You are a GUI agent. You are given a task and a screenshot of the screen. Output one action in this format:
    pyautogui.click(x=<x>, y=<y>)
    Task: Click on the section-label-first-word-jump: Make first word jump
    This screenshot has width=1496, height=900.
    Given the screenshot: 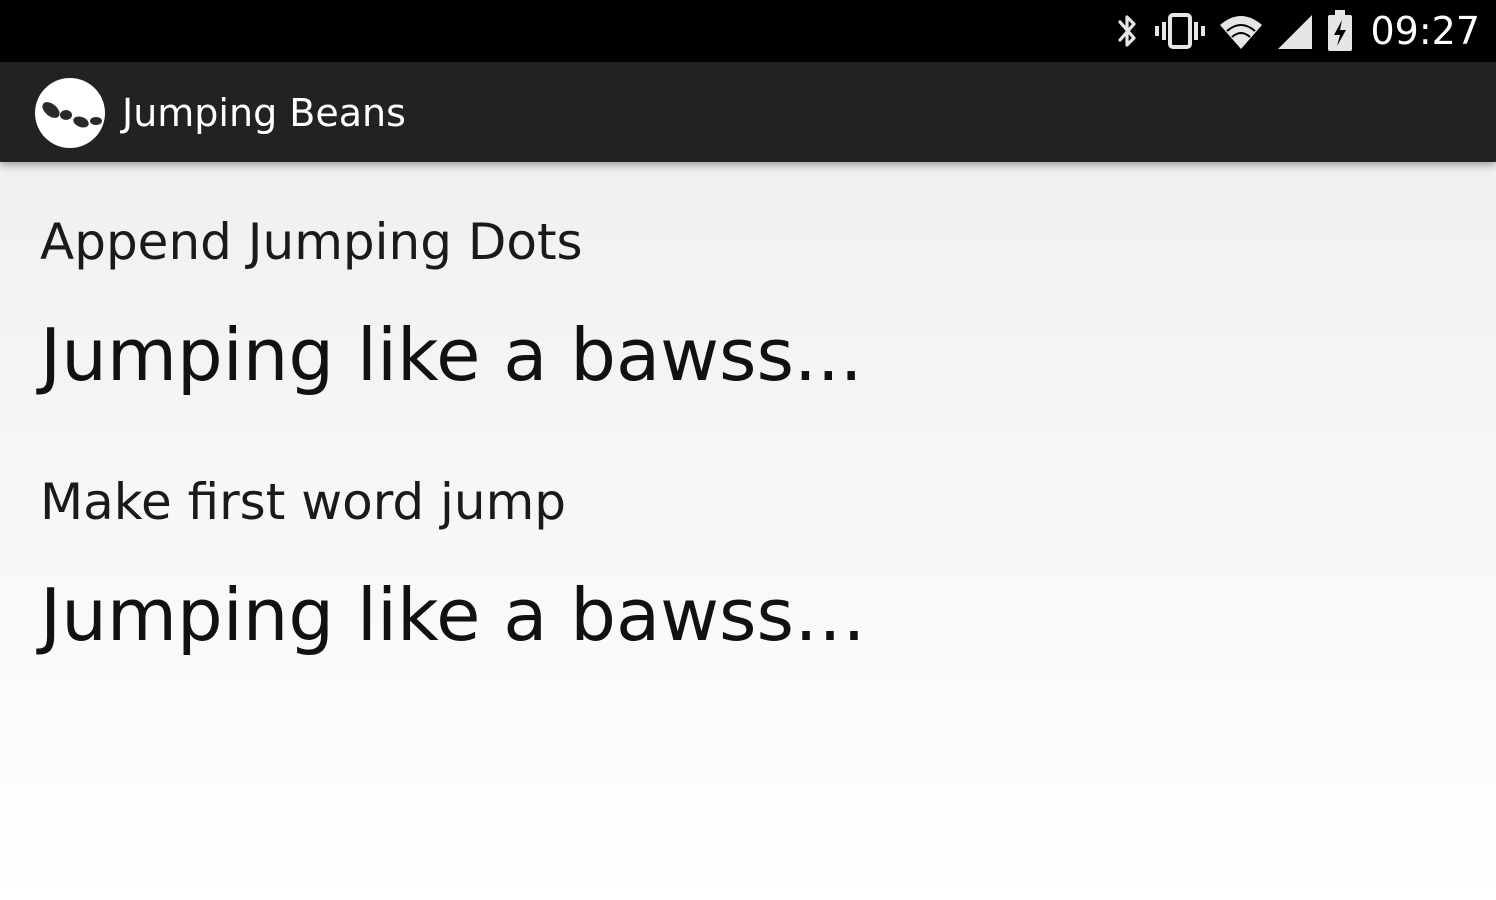 What is the action you would take?
    pyautogui.click(x=303, y=502)
    